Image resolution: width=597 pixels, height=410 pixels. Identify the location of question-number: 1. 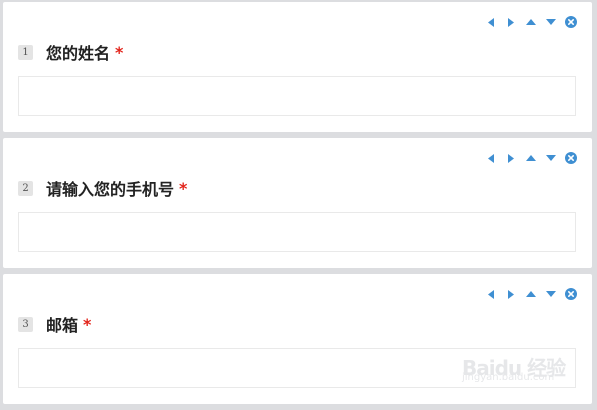
(25, 52).